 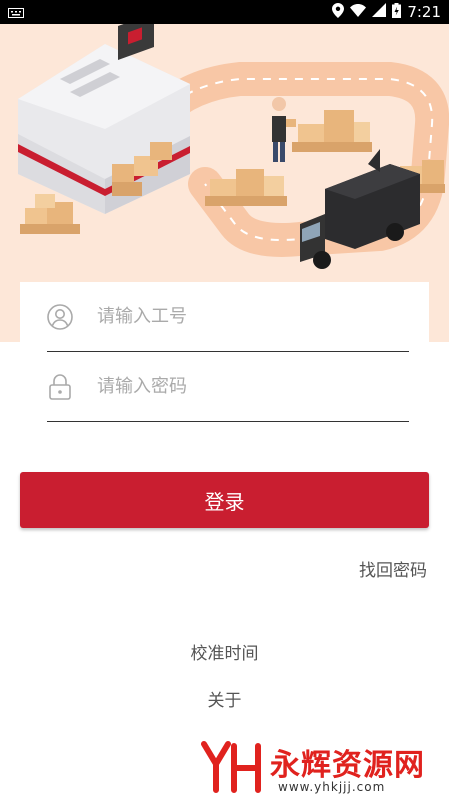 I want to click on wifi-icon, so click(x=358, y=12).